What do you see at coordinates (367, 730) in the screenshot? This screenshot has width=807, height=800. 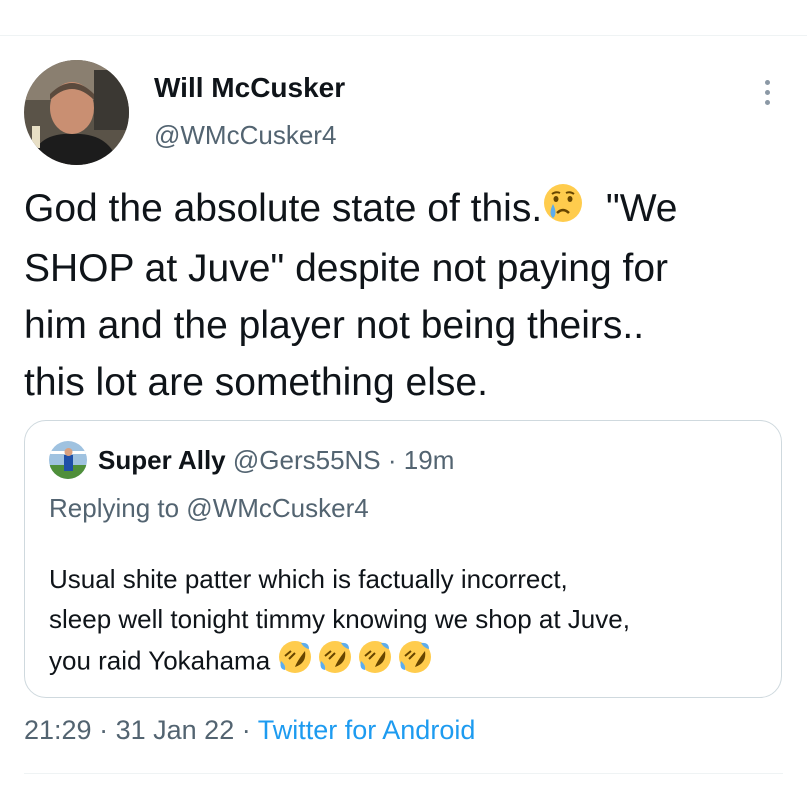 I see `tweet-source-link: Twitter for Android` at bounding box center [367, 730].